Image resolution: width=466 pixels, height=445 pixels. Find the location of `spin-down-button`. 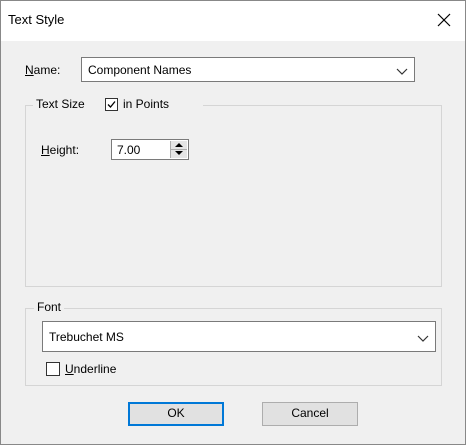

spin-down-button is located at coordinates (179, 154).